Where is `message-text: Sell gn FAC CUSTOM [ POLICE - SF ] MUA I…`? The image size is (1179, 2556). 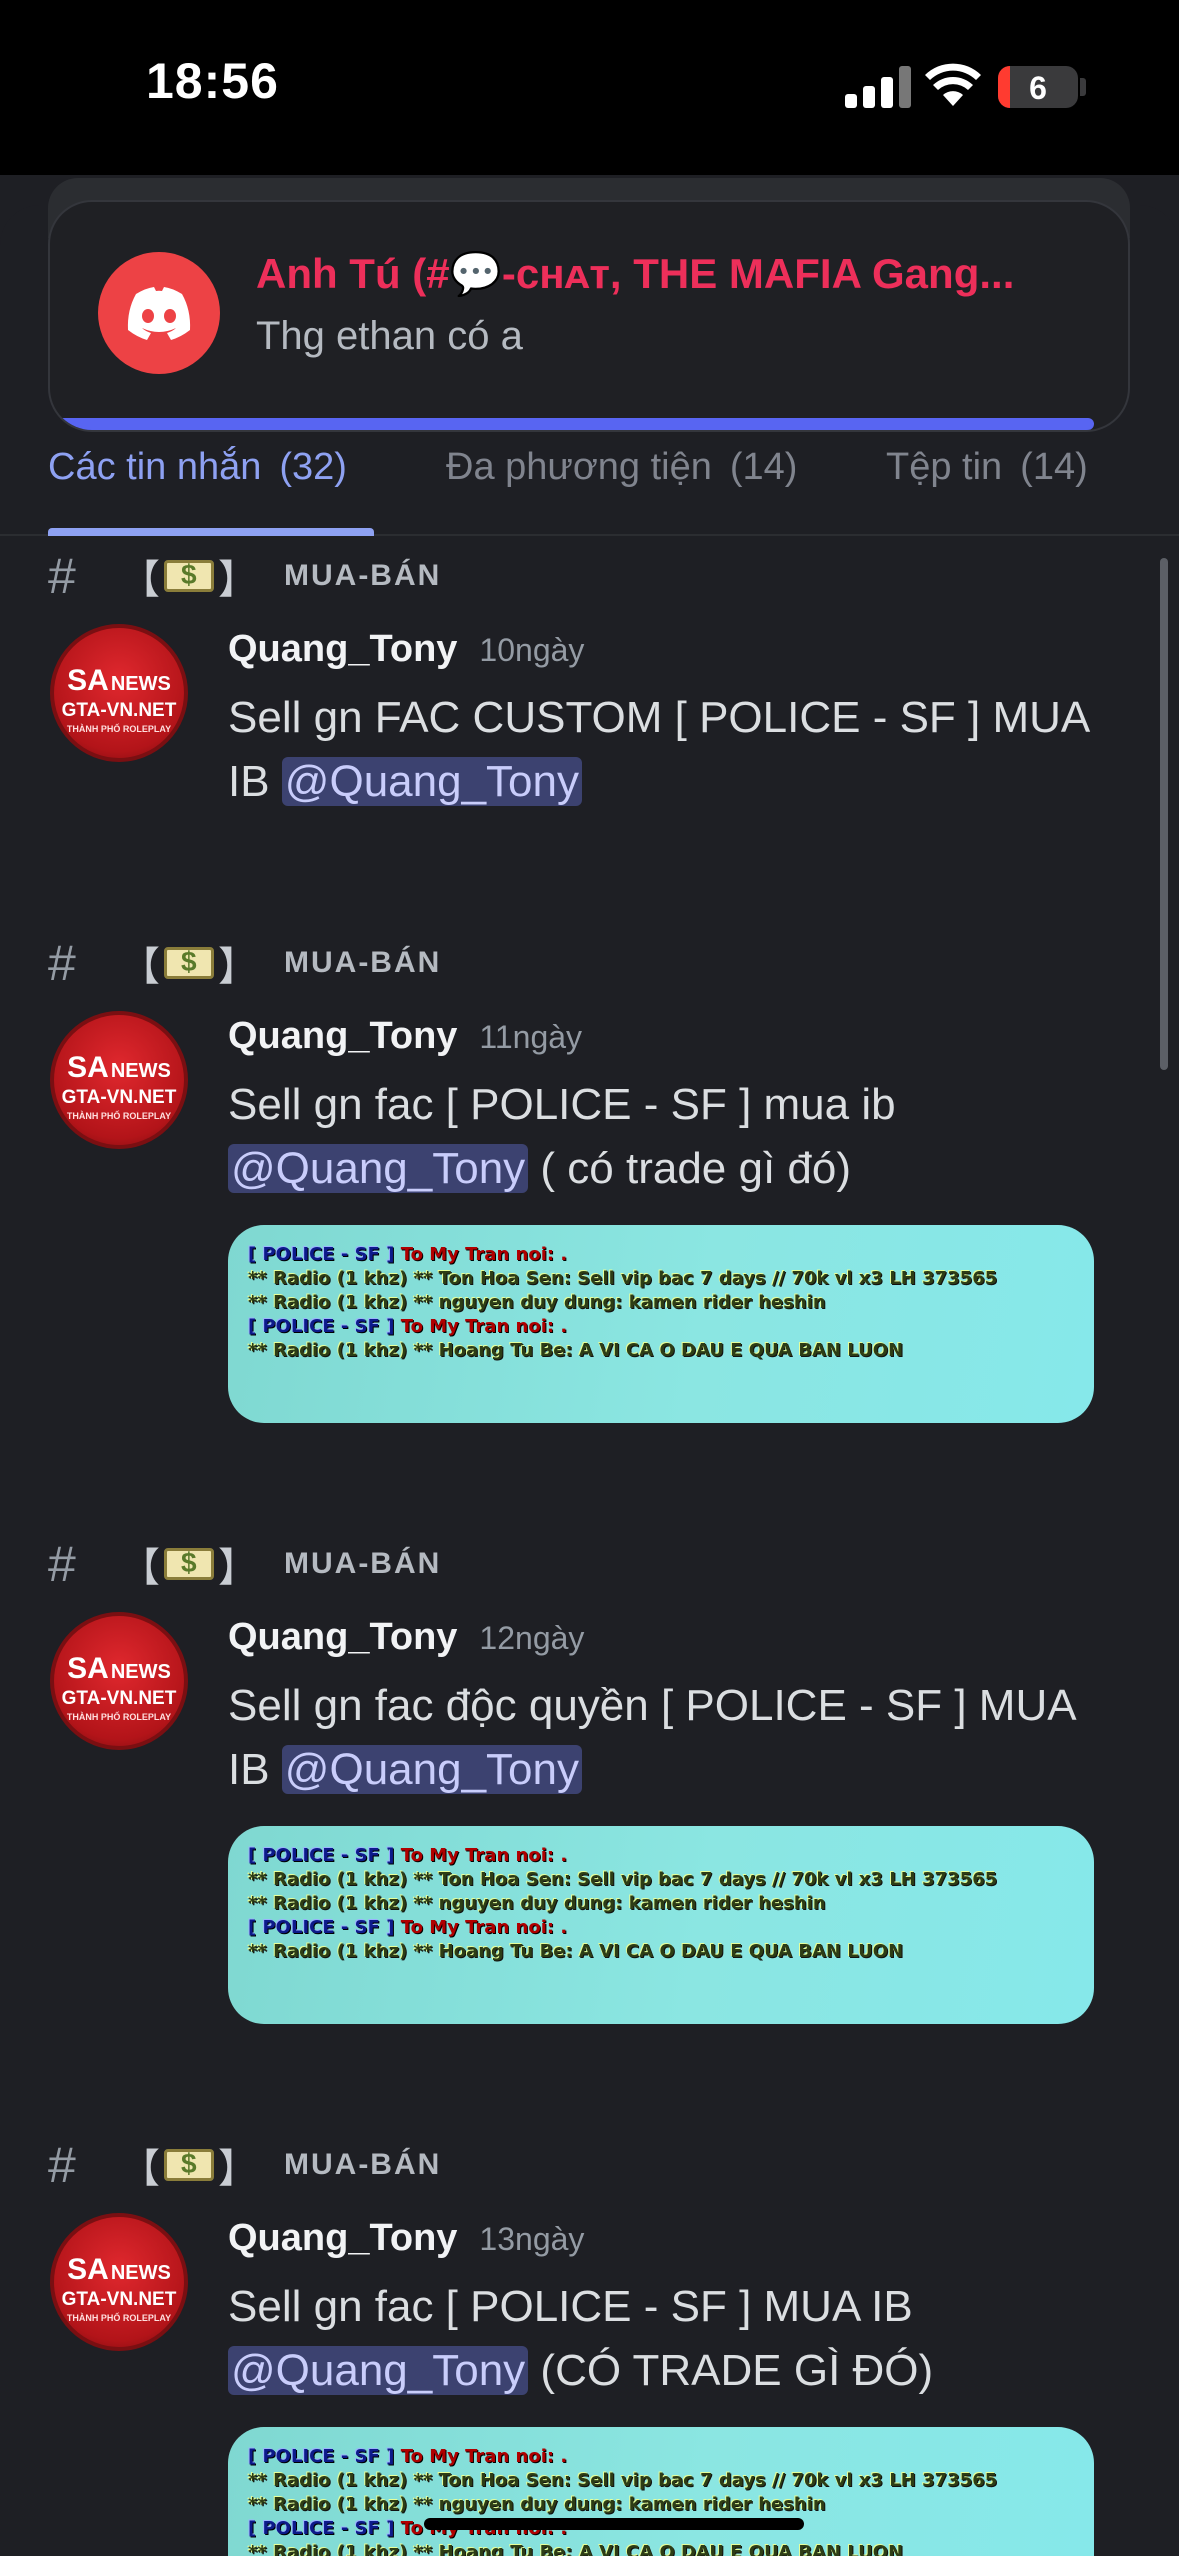
message-text: Sell gn FAC CUSTOM [ POLICE - SF ] MUA I… is located at coordinates (659, 749).